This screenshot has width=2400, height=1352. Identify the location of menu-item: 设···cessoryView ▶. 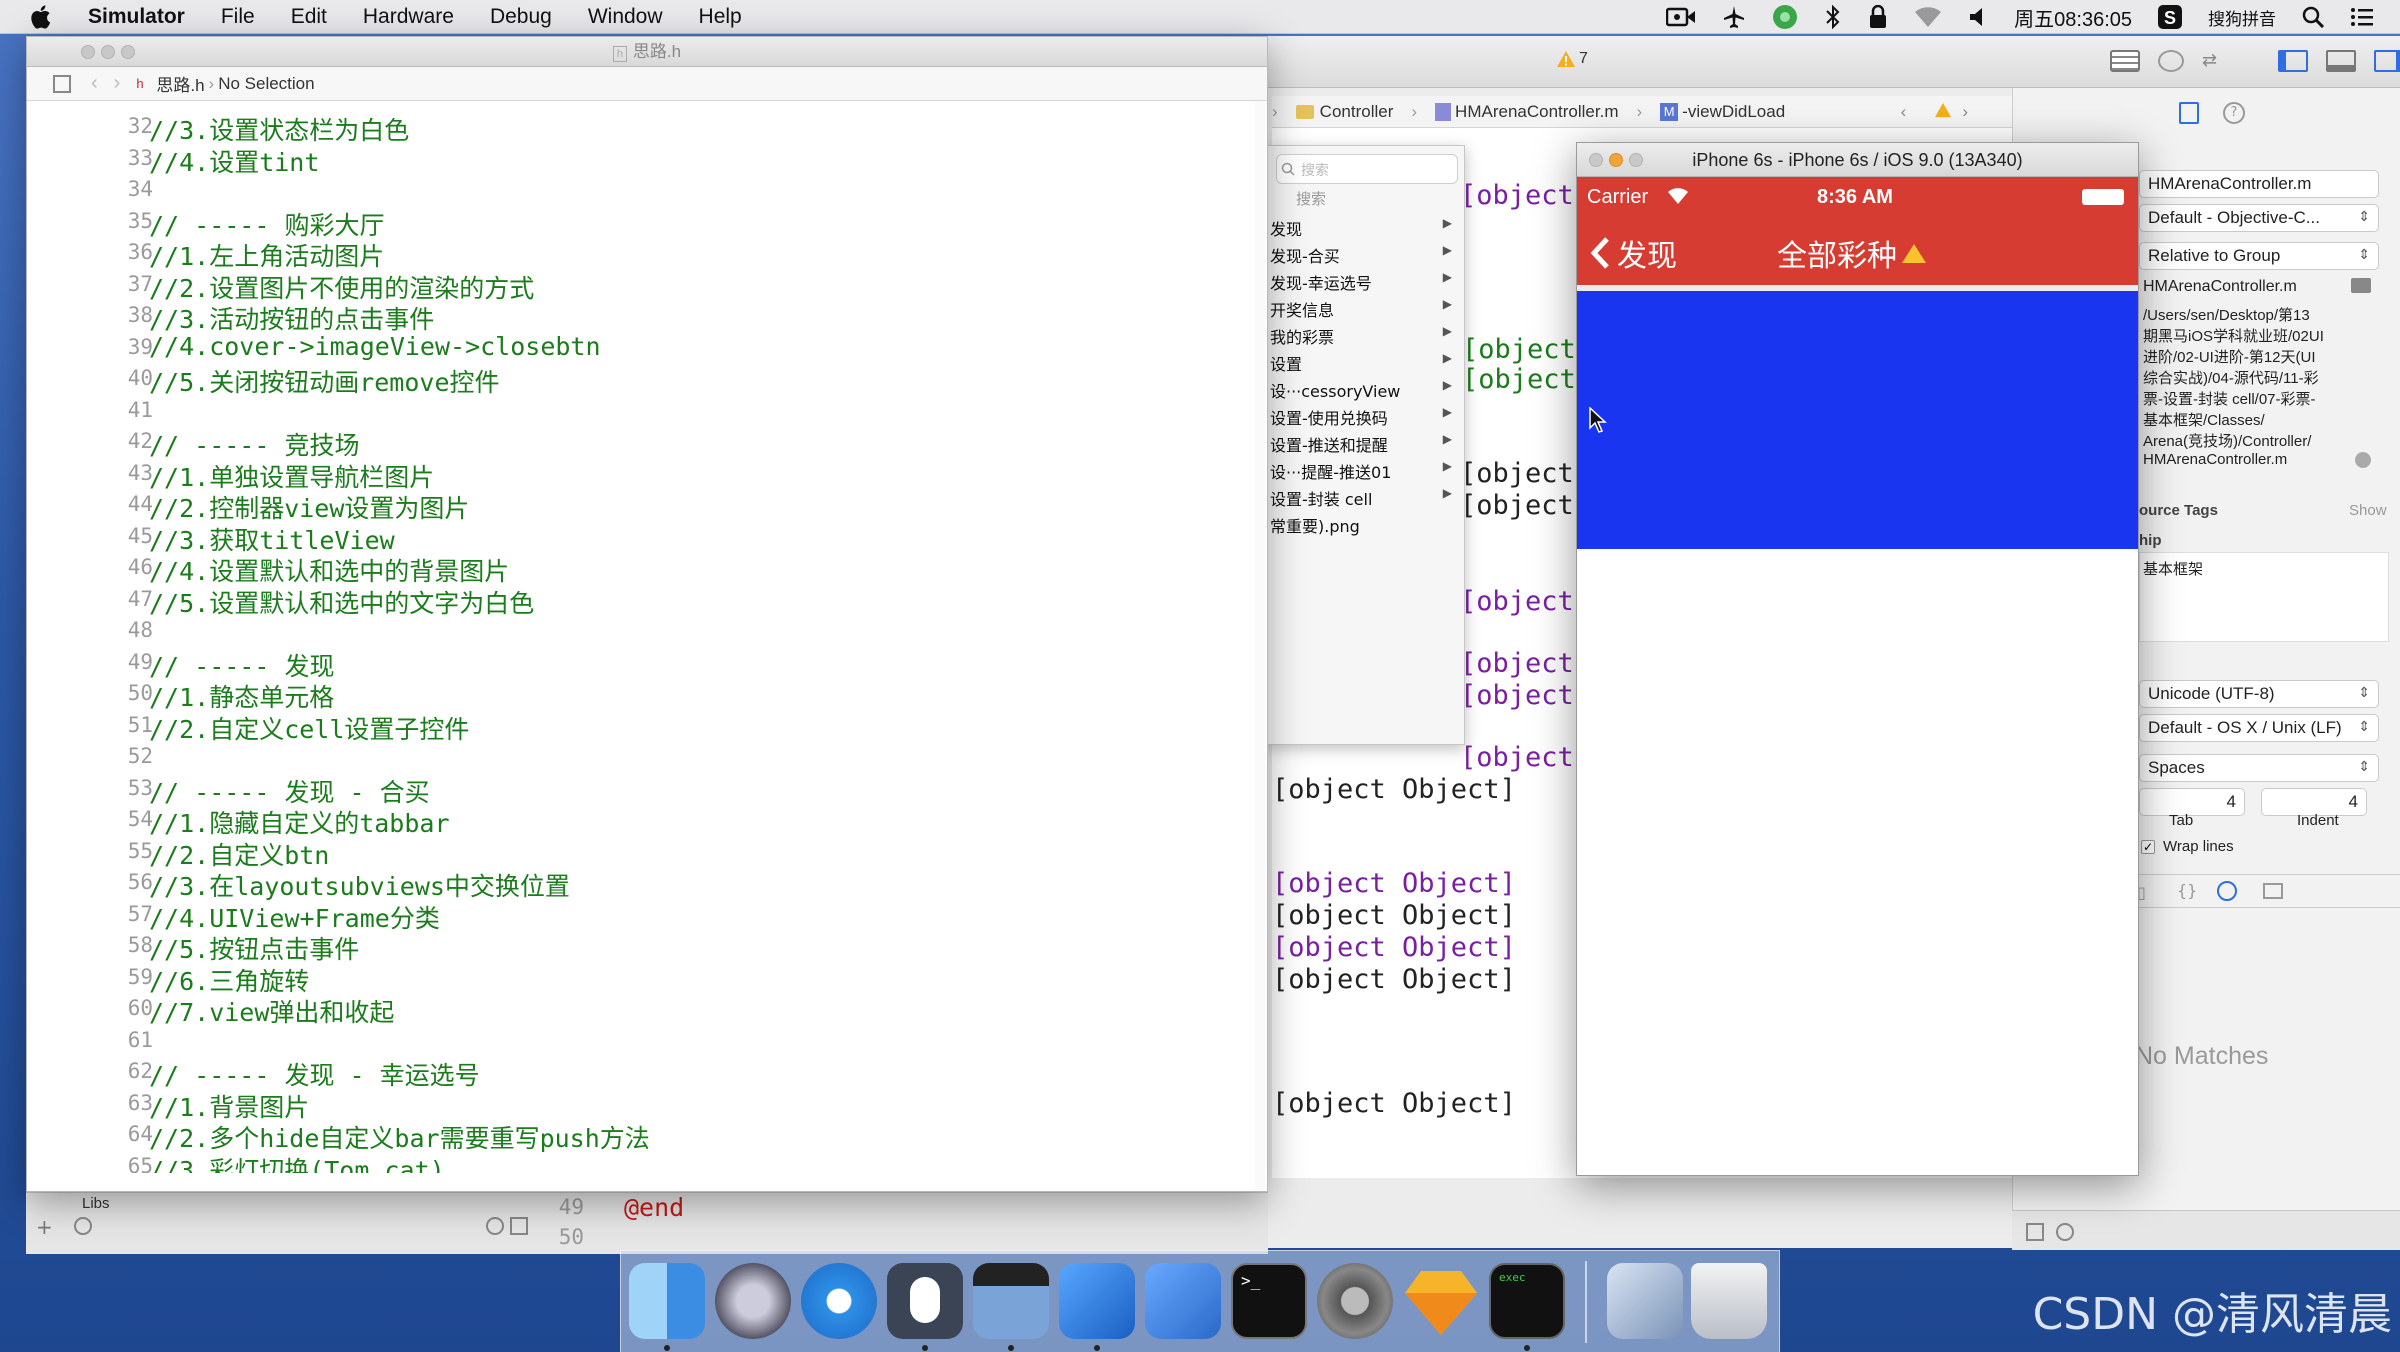
(1366, 391).